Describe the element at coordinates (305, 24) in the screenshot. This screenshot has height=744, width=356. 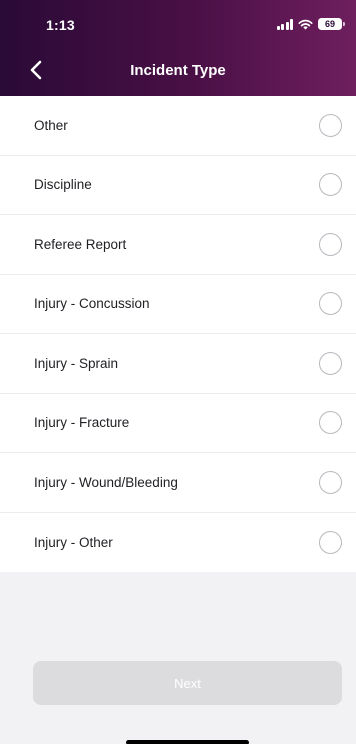
I see `wifi-icon` at that location.